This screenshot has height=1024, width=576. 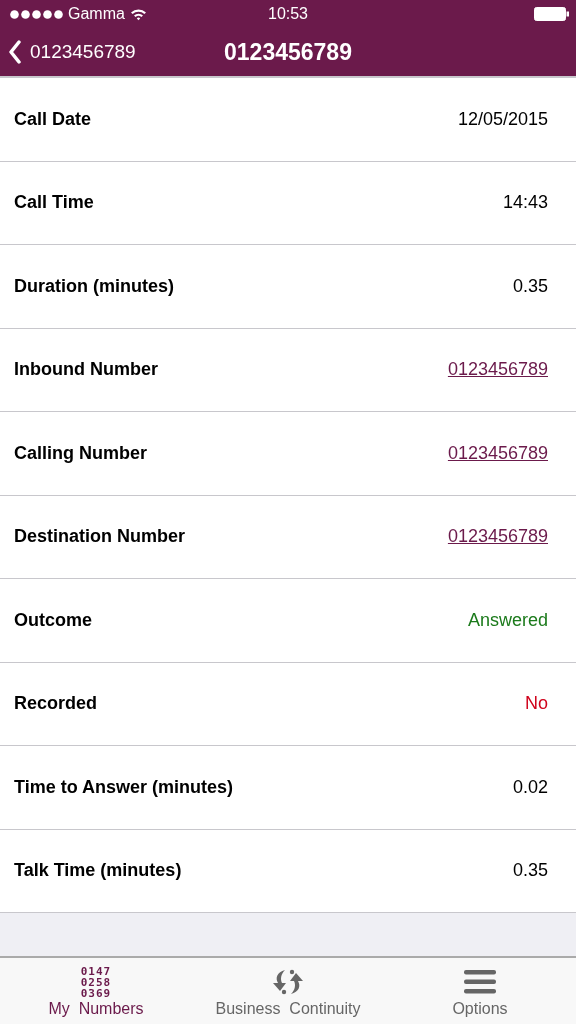 What do you see at coordinates (15, 52) in the screenshot?
I see `back-chevron-icon` at bounding box center [15, 52].